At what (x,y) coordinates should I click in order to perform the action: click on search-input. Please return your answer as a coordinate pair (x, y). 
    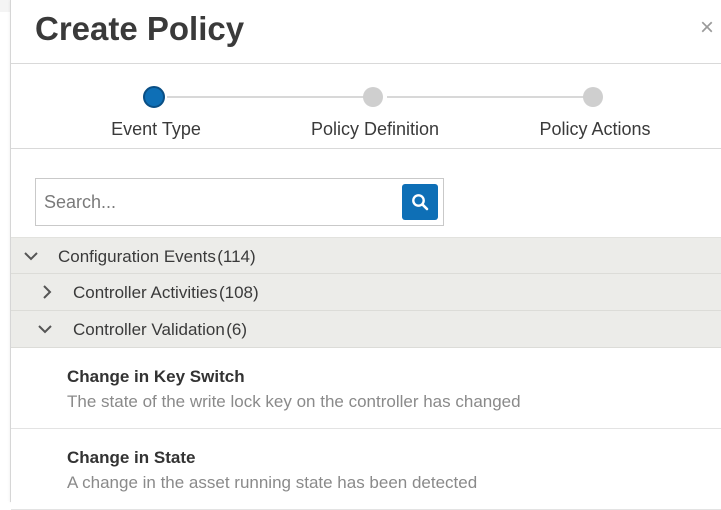
    Looking at the image, I should click on (211, 202).